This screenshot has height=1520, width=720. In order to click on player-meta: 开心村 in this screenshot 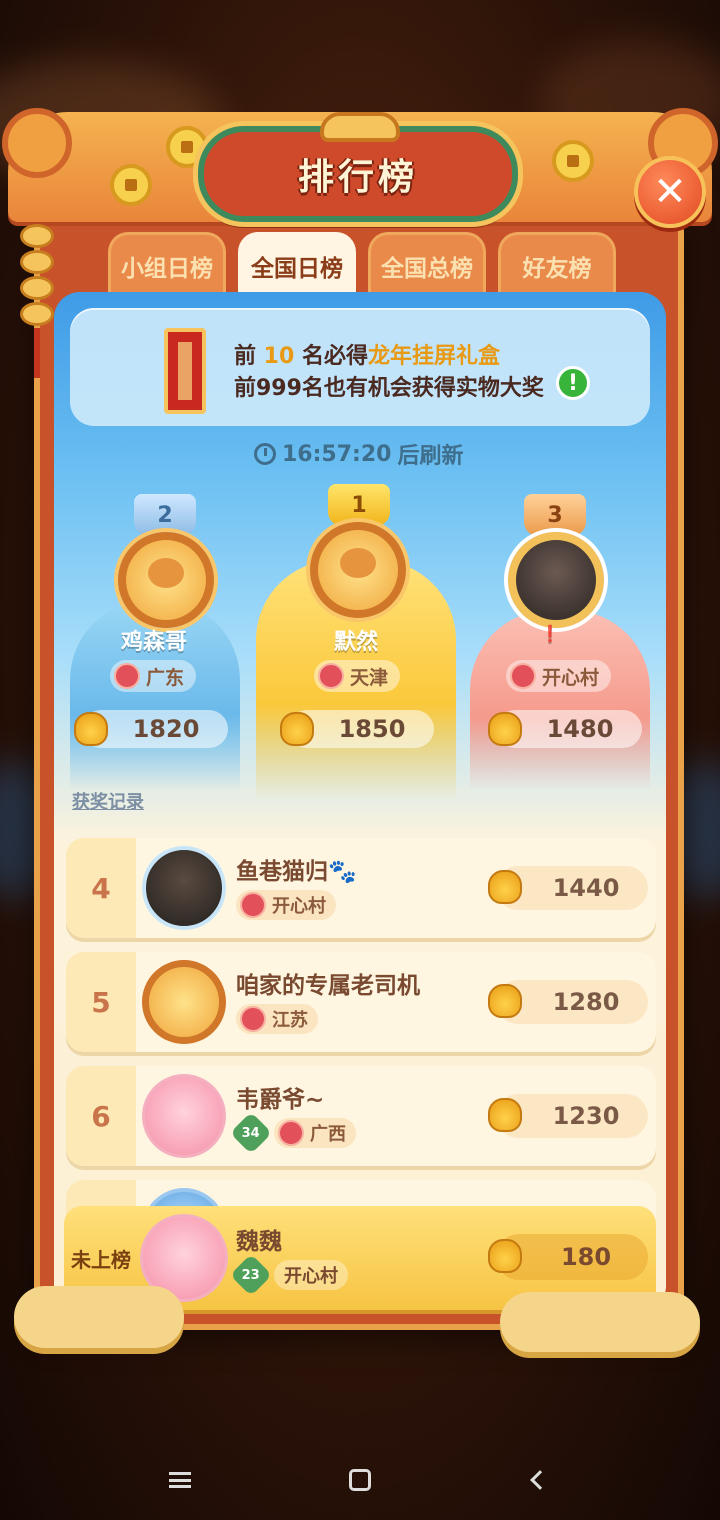, I will do `click(286, 905)`.